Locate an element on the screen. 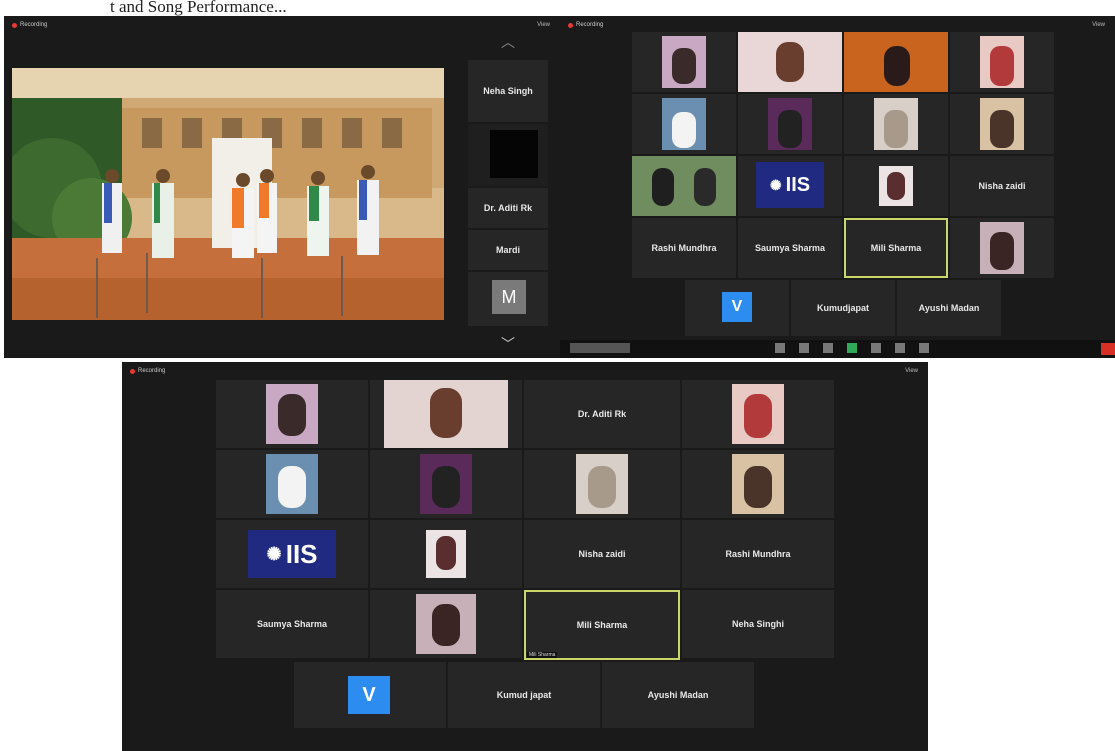  avatar: M is located at coordinates (509, 297).